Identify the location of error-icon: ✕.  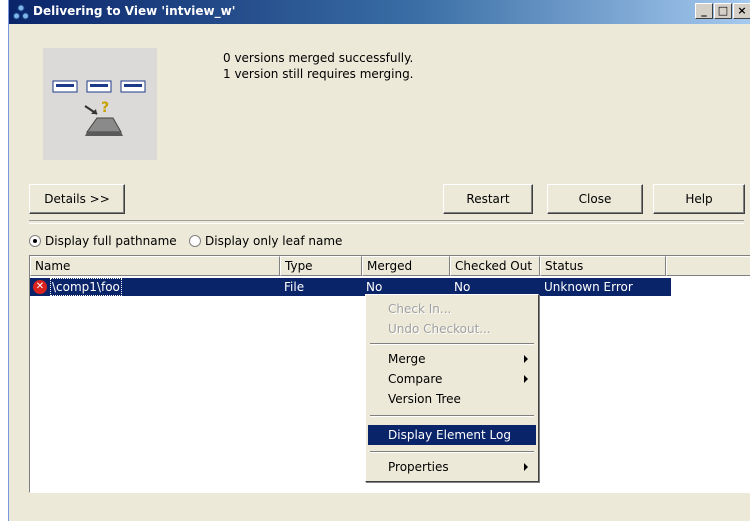
(40, 287).